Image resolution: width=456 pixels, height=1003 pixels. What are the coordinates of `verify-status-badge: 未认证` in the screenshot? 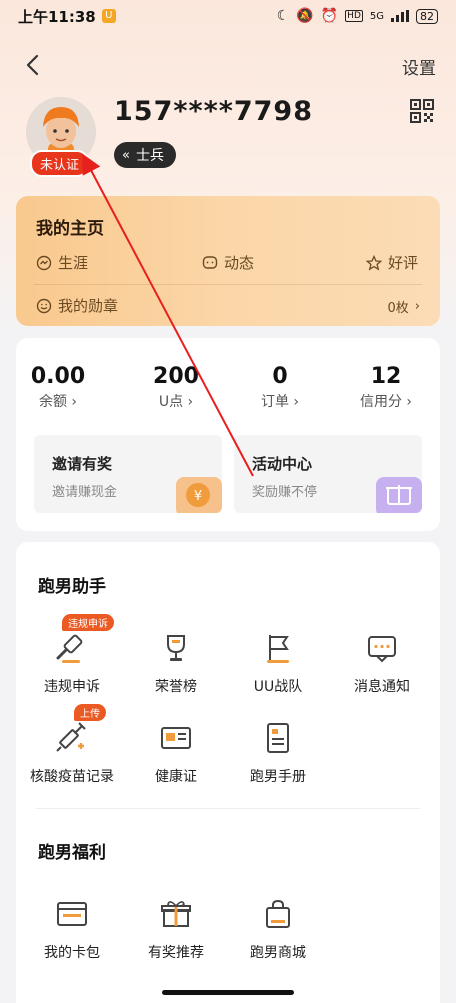 It's located at (60, 163).